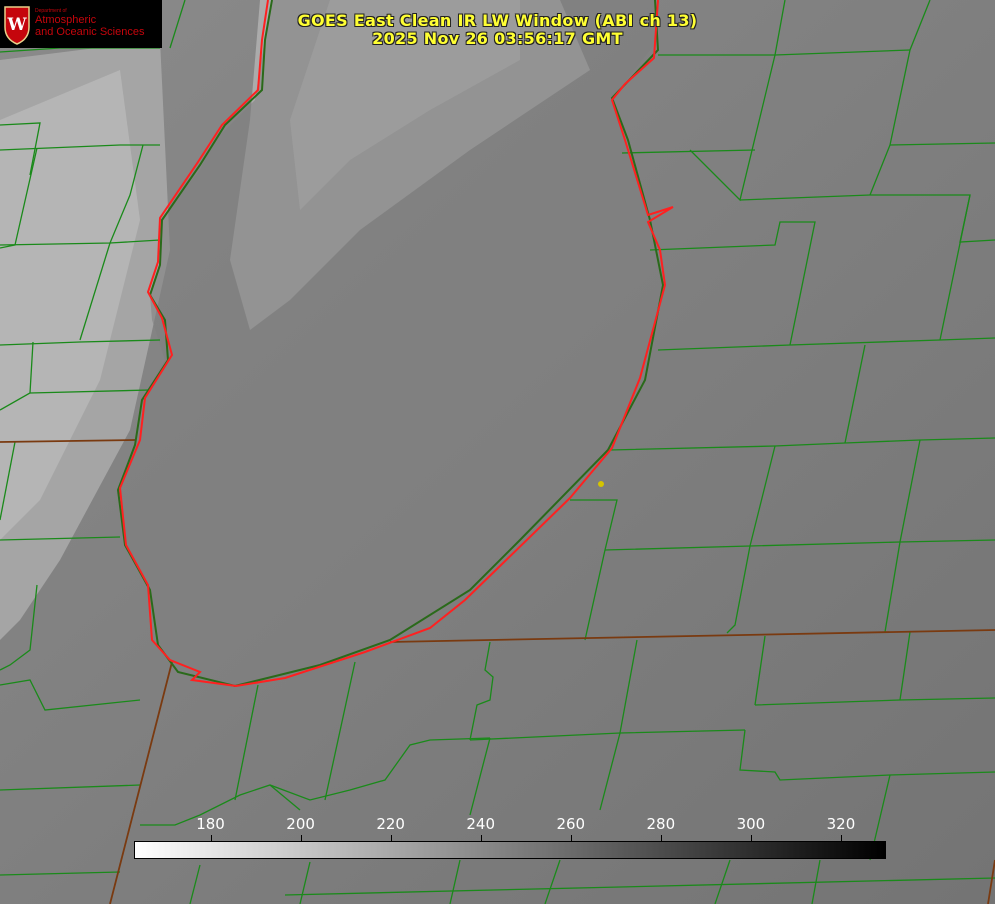  Describe the element at coordinates (481, 824) in the screenshot. I see `colorbar-tick-label: 240` at that location.